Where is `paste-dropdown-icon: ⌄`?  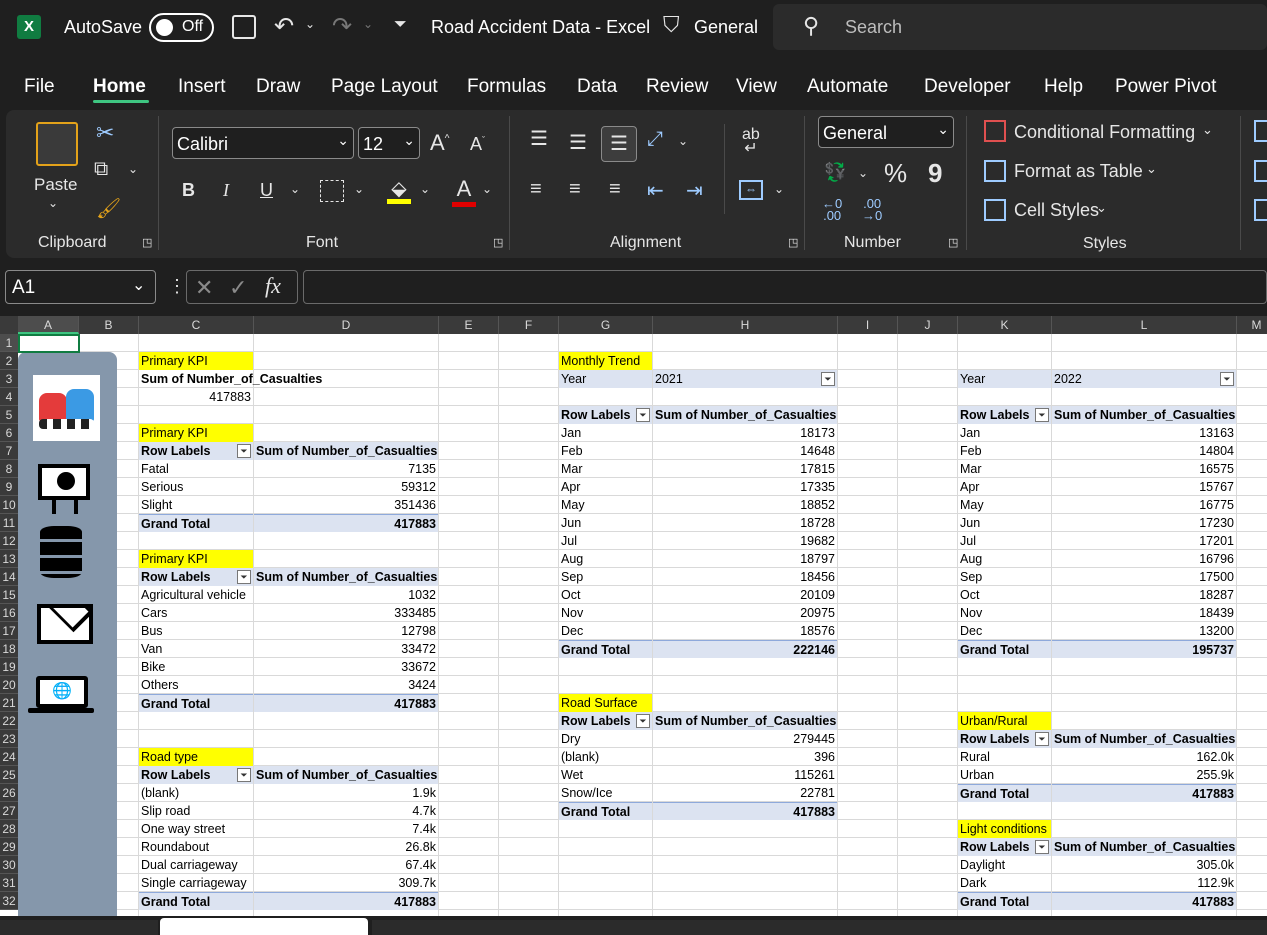 paste-dropdown-icon: ⌄ is located at coordinates (53, 203).